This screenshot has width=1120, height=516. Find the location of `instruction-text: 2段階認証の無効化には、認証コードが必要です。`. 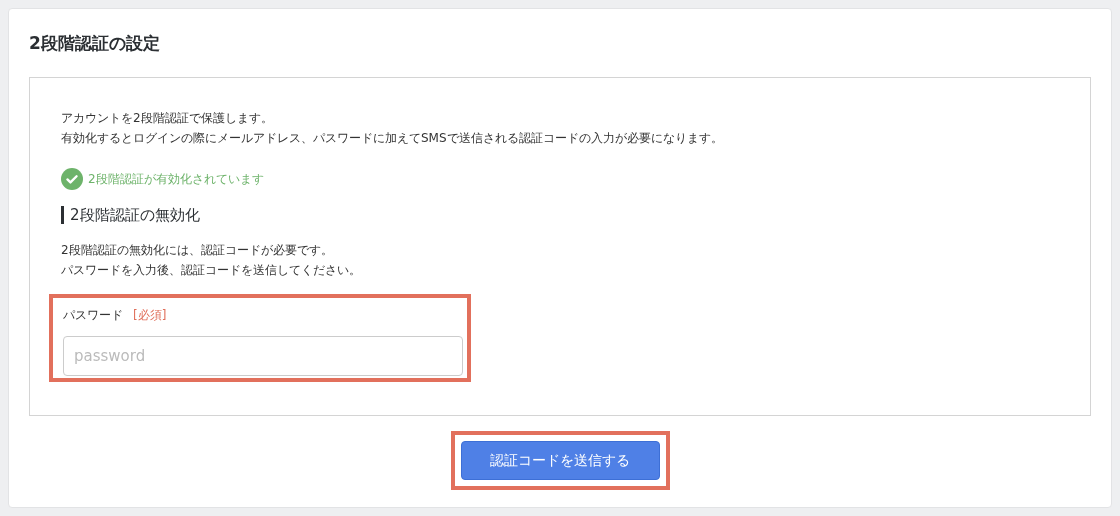

instruction-text: 2段階認証の無効化には、認証コードが必要です。 is located at coordinates (197, 250).